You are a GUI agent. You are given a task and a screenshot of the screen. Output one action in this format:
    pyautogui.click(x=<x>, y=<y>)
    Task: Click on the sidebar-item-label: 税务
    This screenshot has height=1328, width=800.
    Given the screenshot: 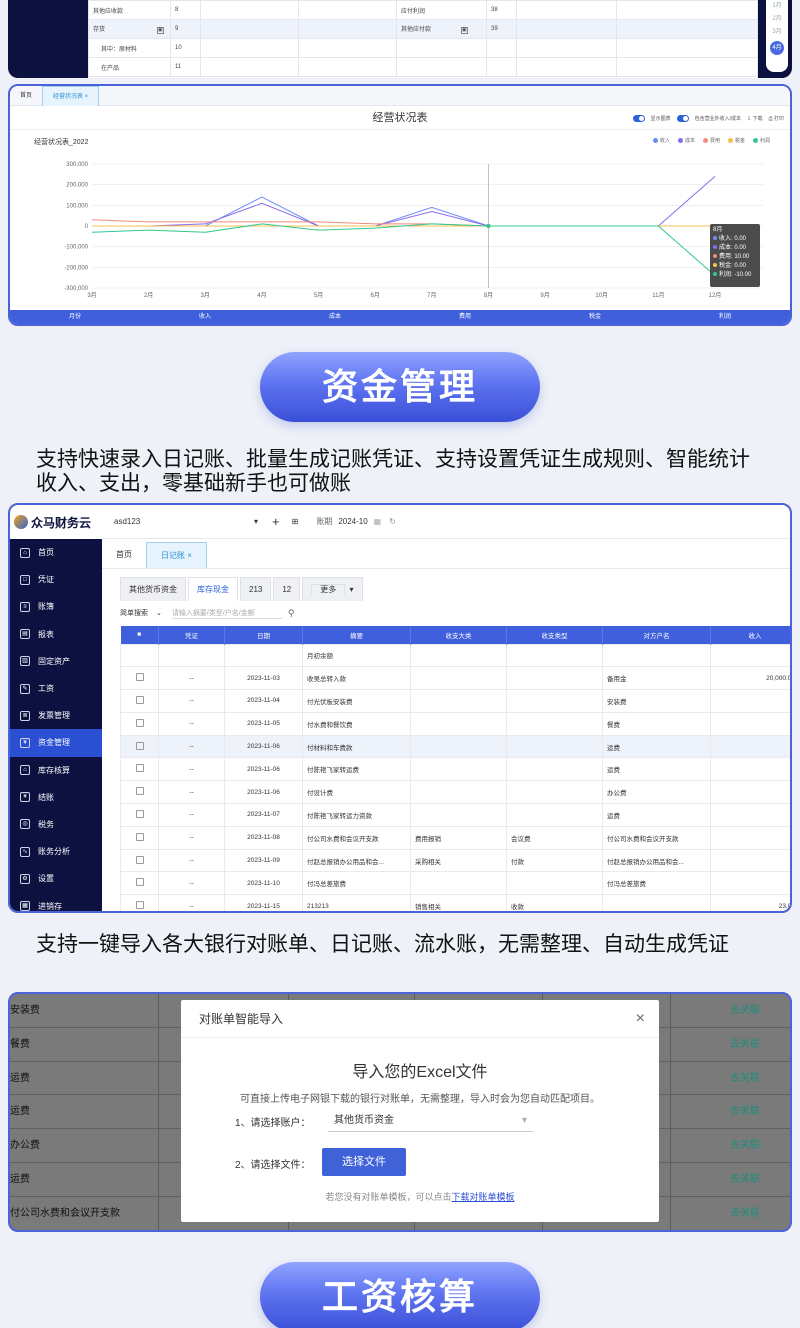 What is the action you would take?
    pyautogui.click(x=46, y=824)
    